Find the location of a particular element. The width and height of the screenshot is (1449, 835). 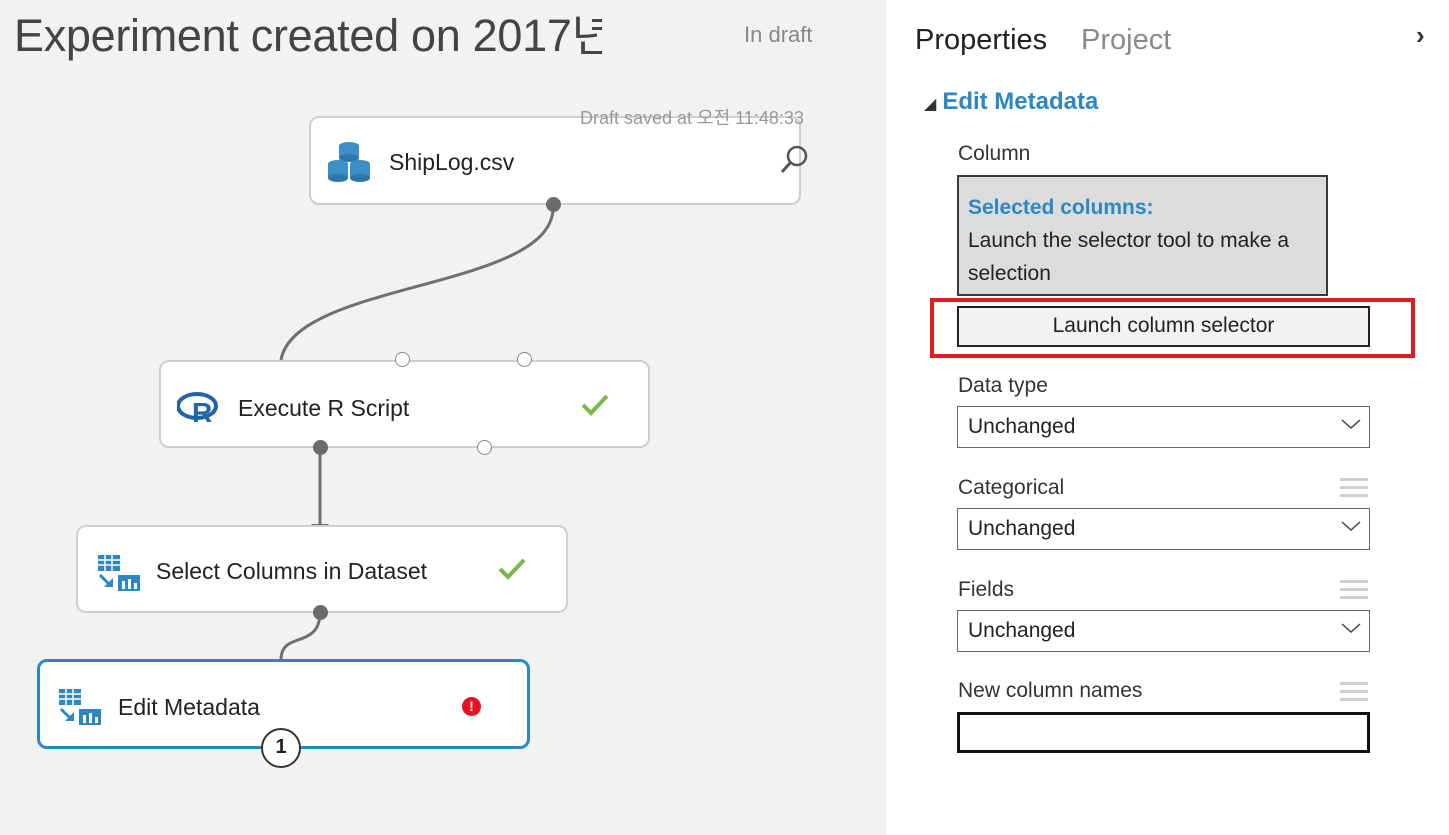

module-label: ShipLog.csv is located at coordinates (452, 162).